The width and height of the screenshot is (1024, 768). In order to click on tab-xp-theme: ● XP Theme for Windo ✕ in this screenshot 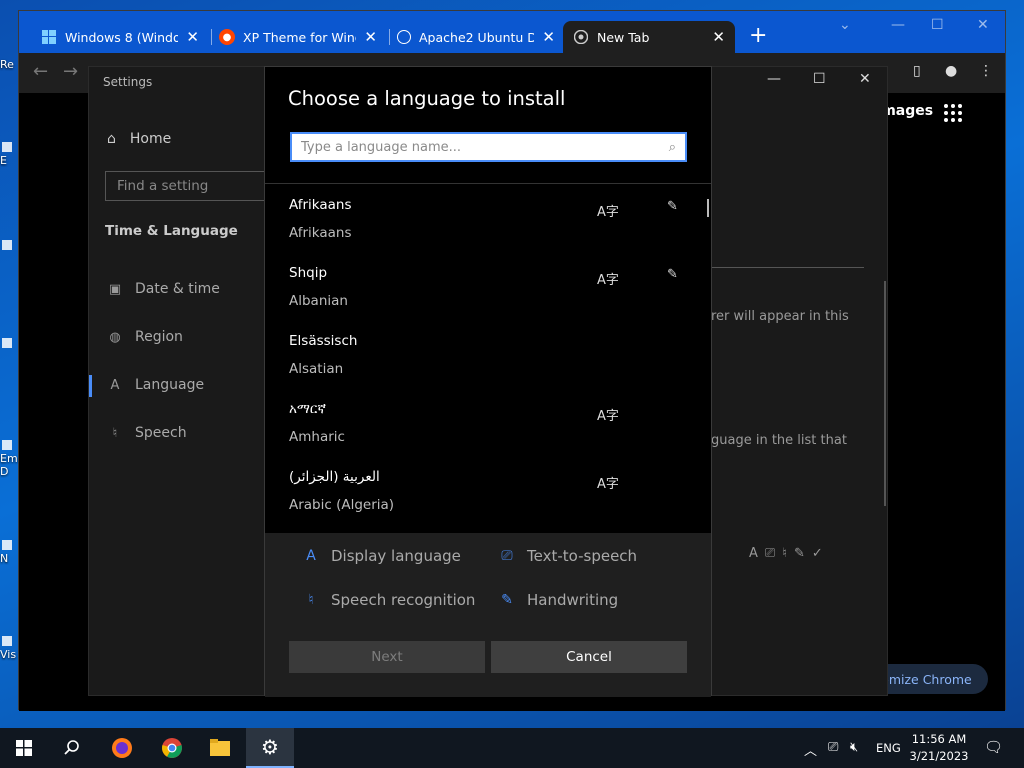, I will do `click(298, 37)`.